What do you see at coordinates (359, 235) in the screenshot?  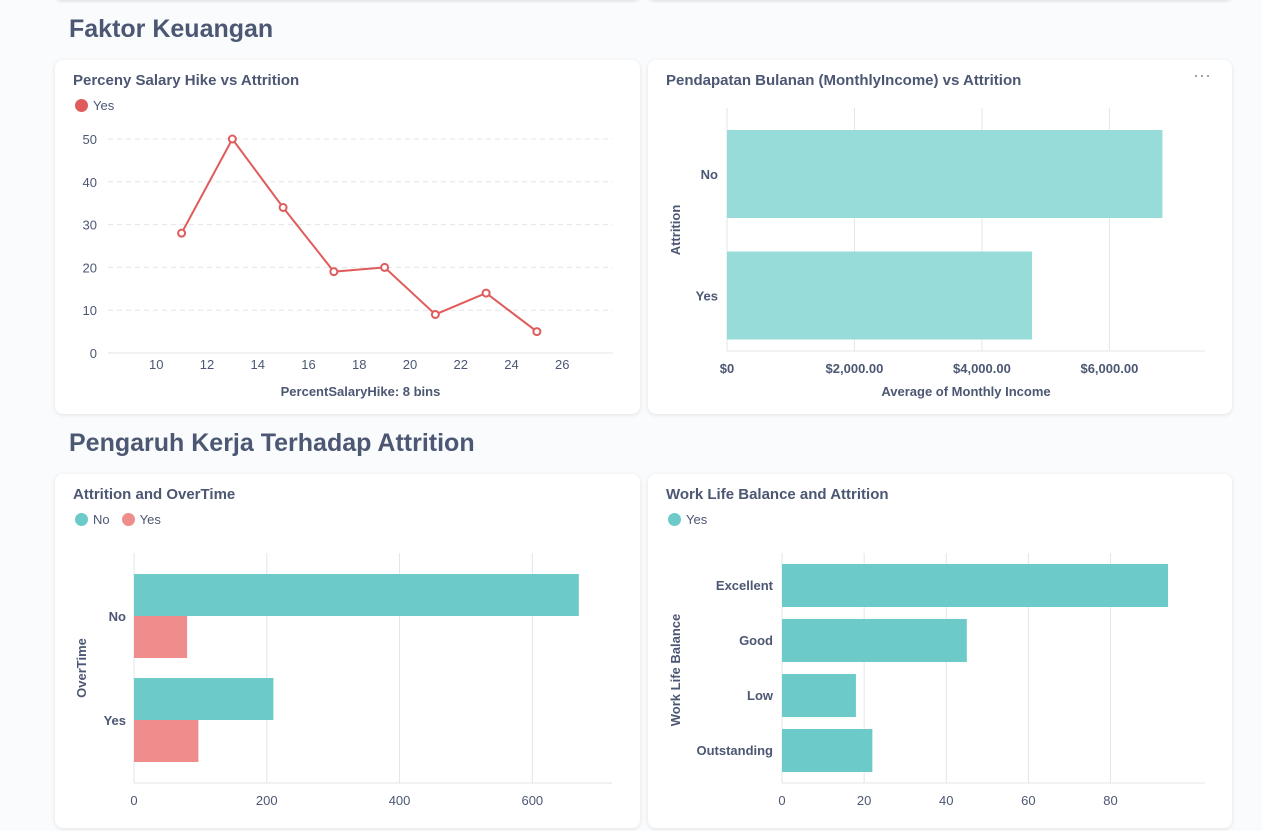 I see `series-line` at bounding box center [359, 235].